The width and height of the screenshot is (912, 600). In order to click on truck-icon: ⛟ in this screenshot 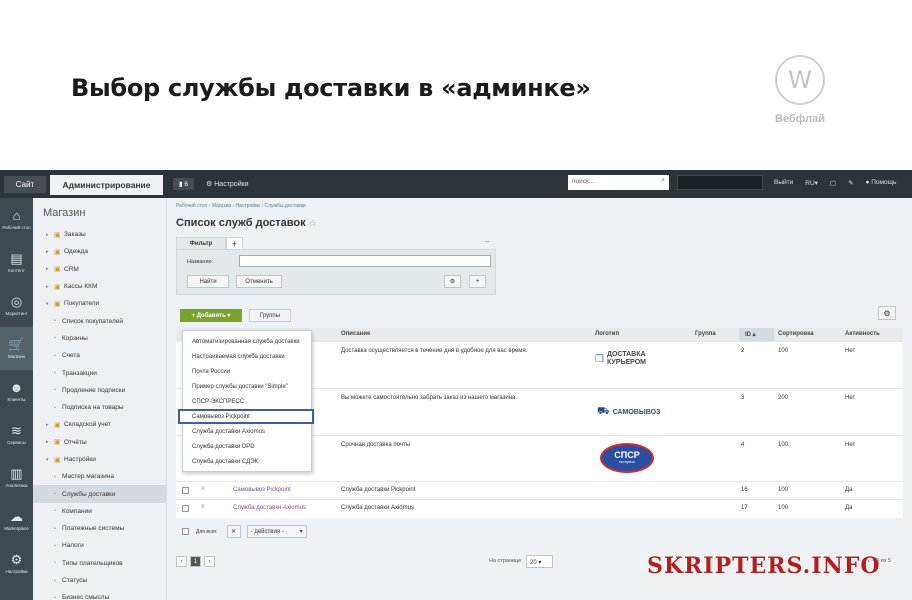, I will do `click(603, 411)`.